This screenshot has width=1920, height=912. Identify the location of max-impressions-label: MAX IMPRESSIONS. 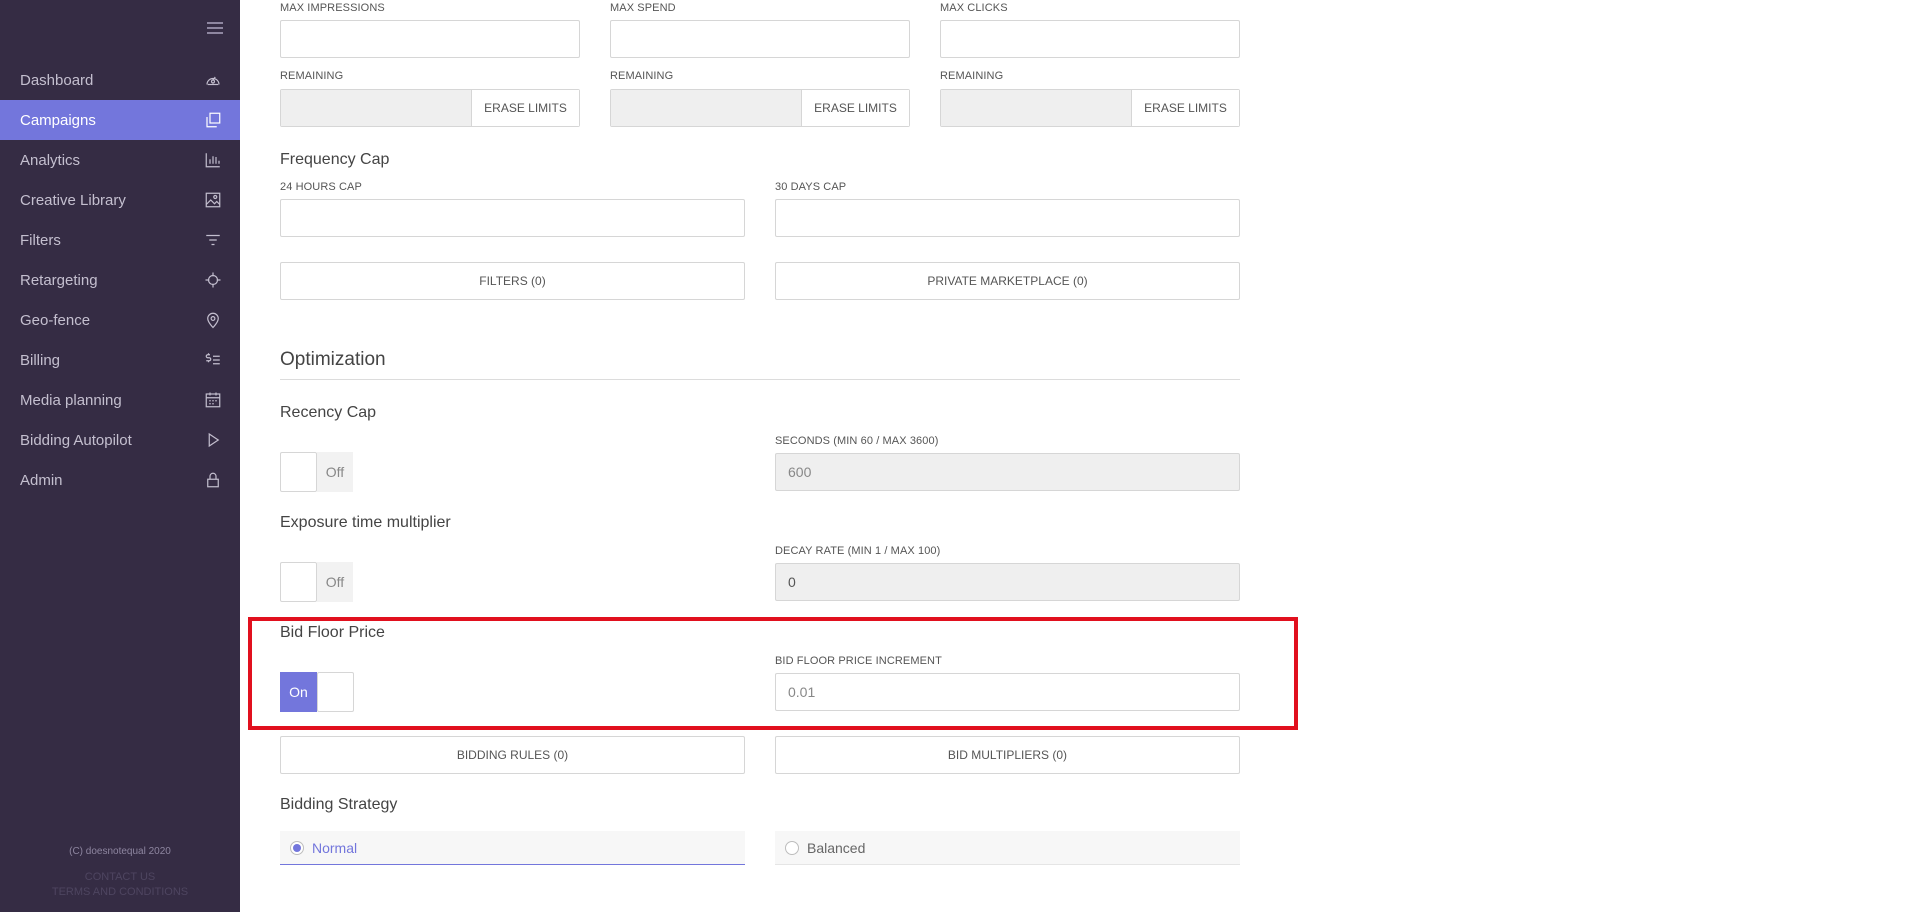
(332, 8).